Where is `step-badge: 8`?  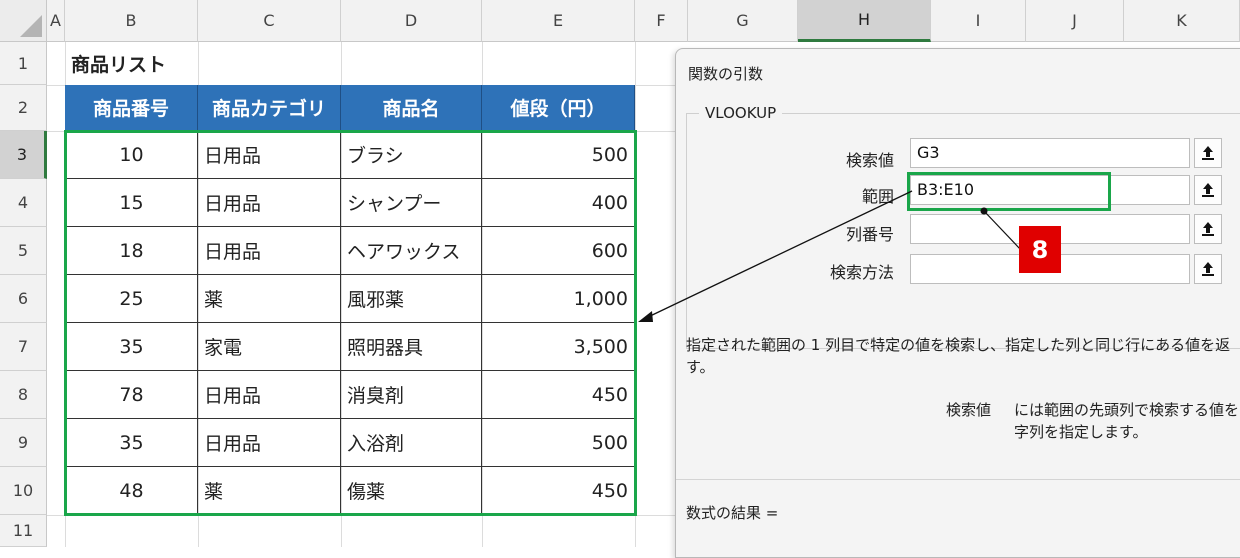
step-badge: 8 is located at coordinates (1040, 249).